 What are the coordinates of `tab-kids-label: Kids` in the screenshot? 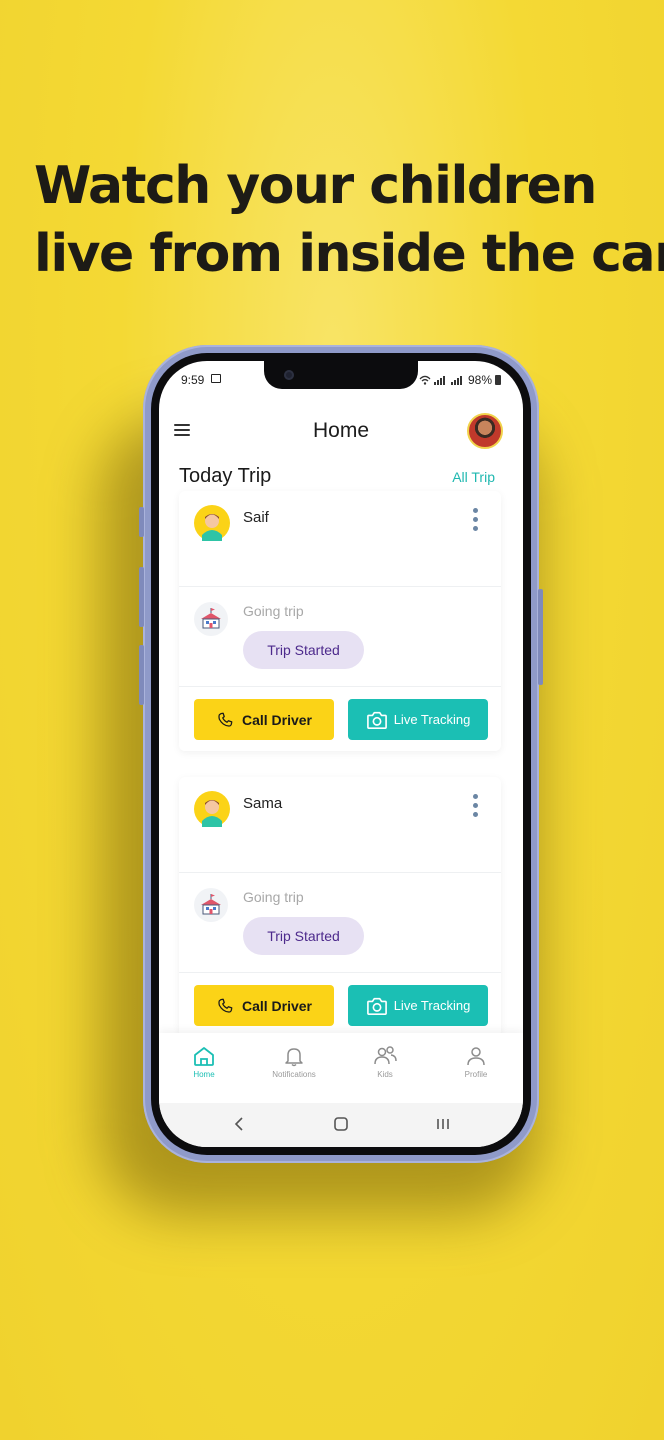 It's located at (385, 1074).